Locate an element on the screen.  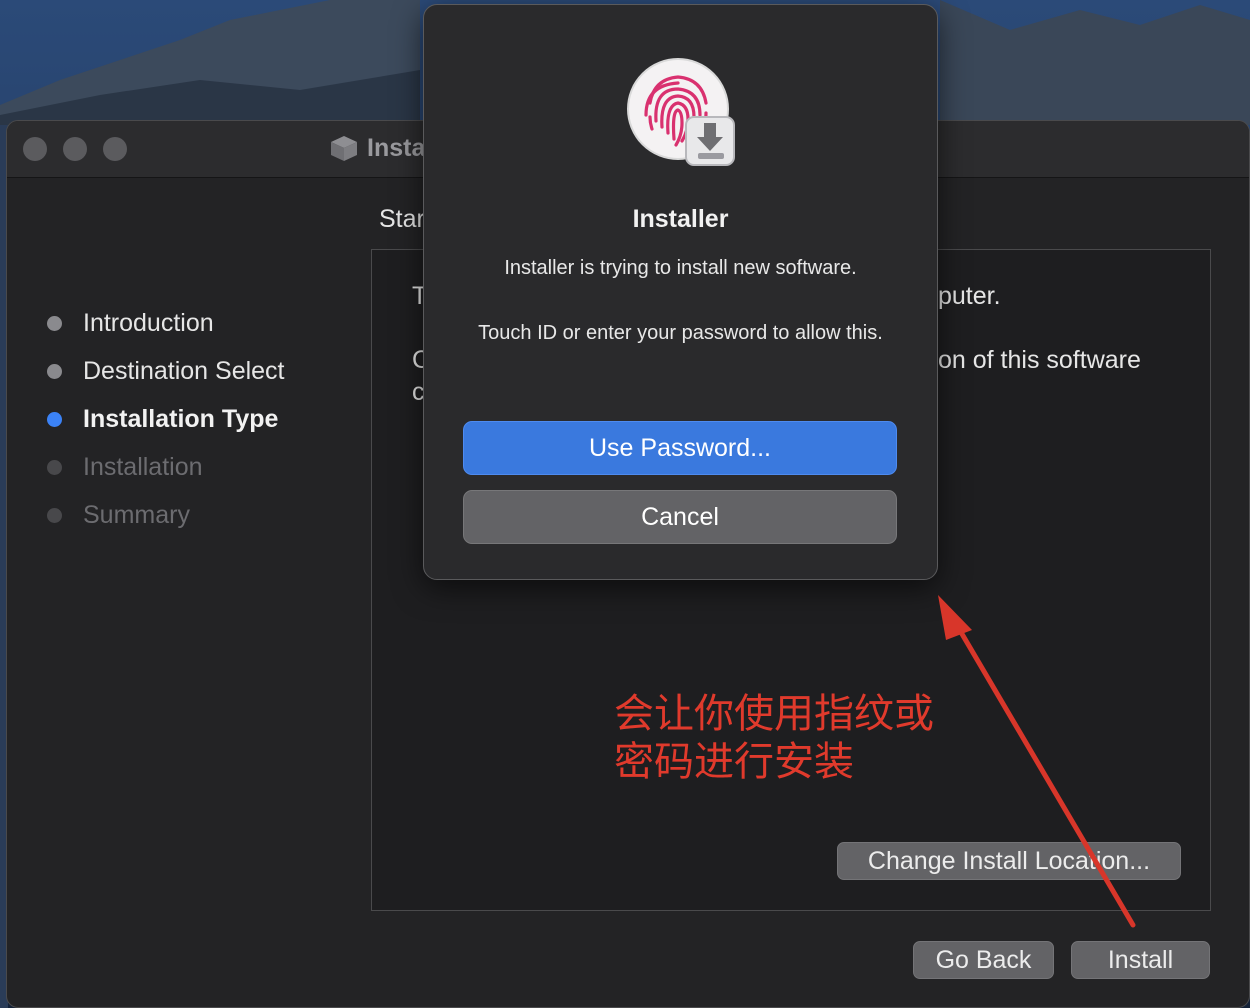
step-label: Summary is located at coordinates (136, 515).